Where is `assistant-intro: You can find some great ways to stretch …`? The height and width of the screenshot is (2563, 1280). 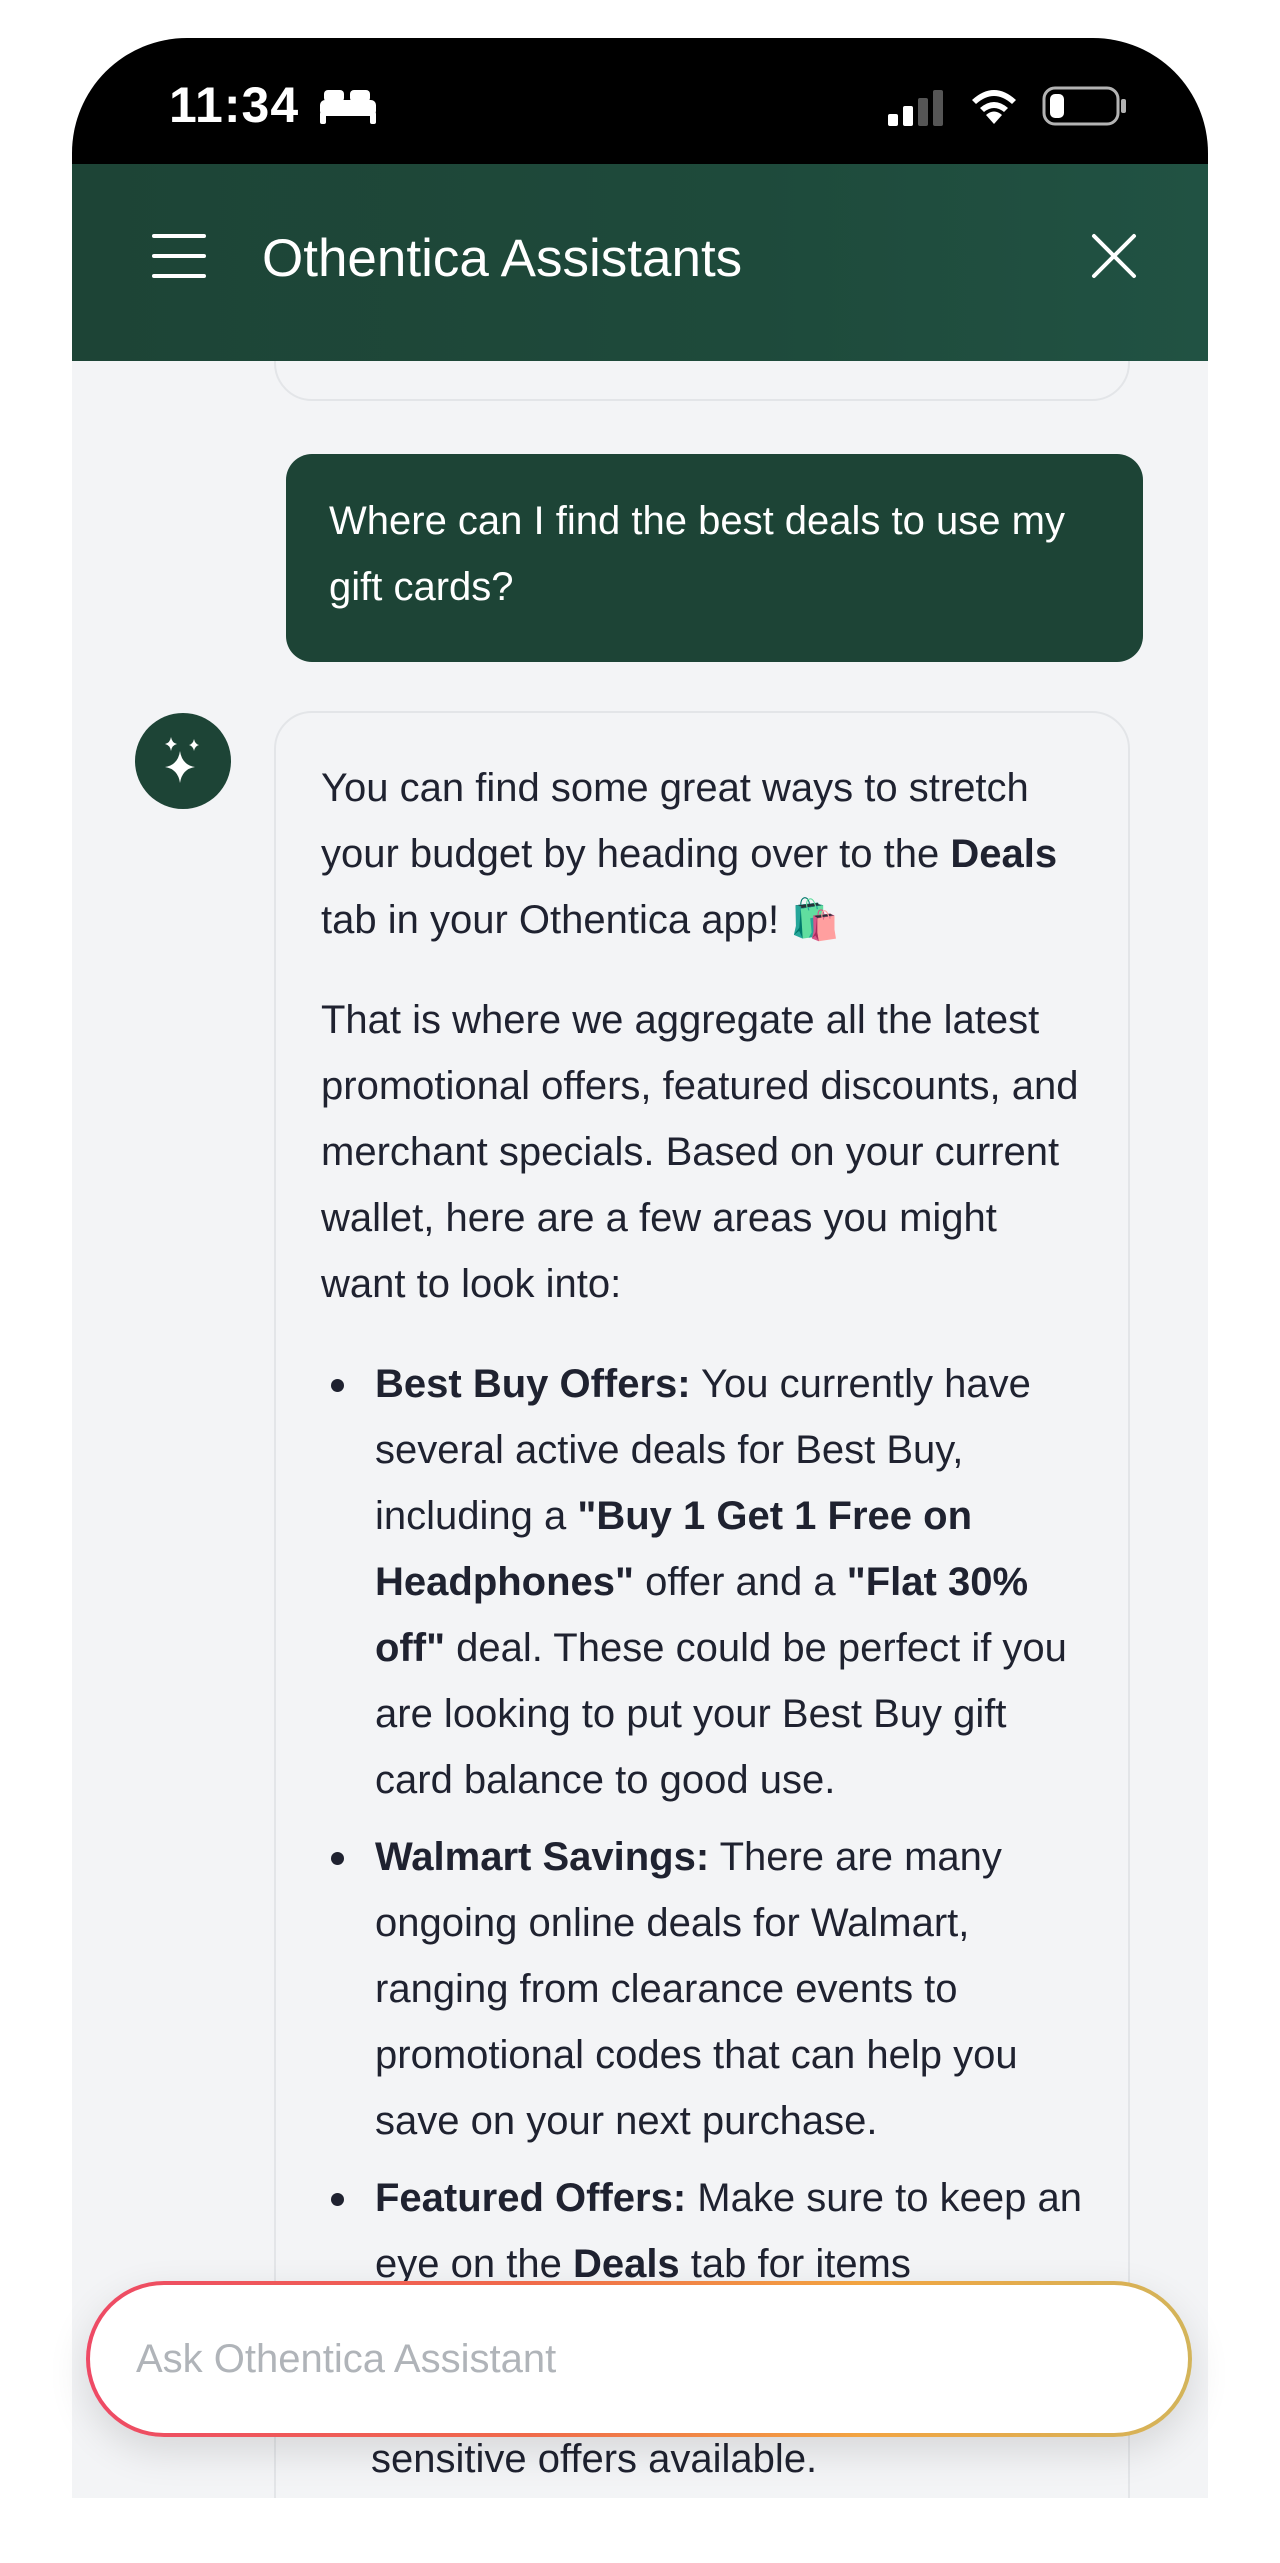 assistant-intro: You can find some great ways to stretch … is located at coordinates (701, 854).